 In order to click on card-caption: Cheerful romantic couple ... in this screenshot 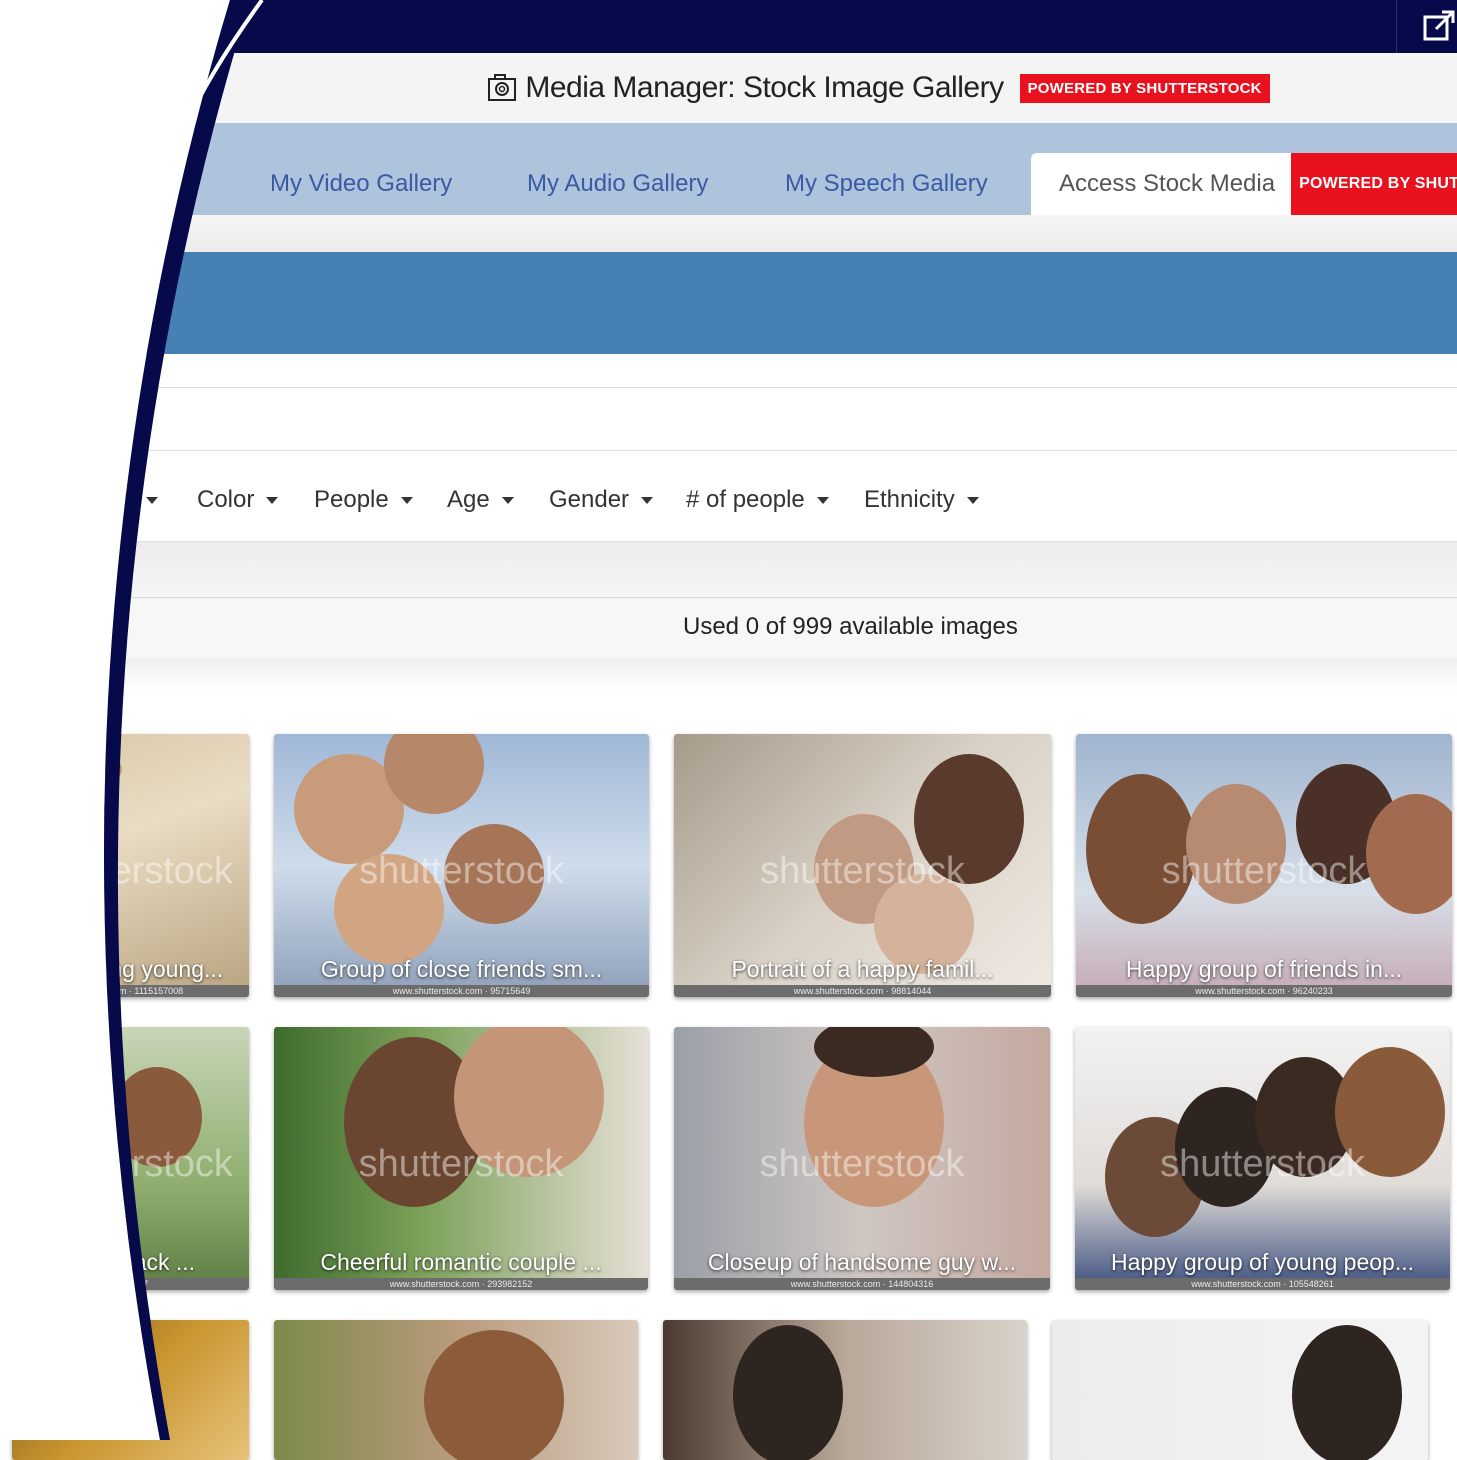, I will do `click(461, 1262)`.